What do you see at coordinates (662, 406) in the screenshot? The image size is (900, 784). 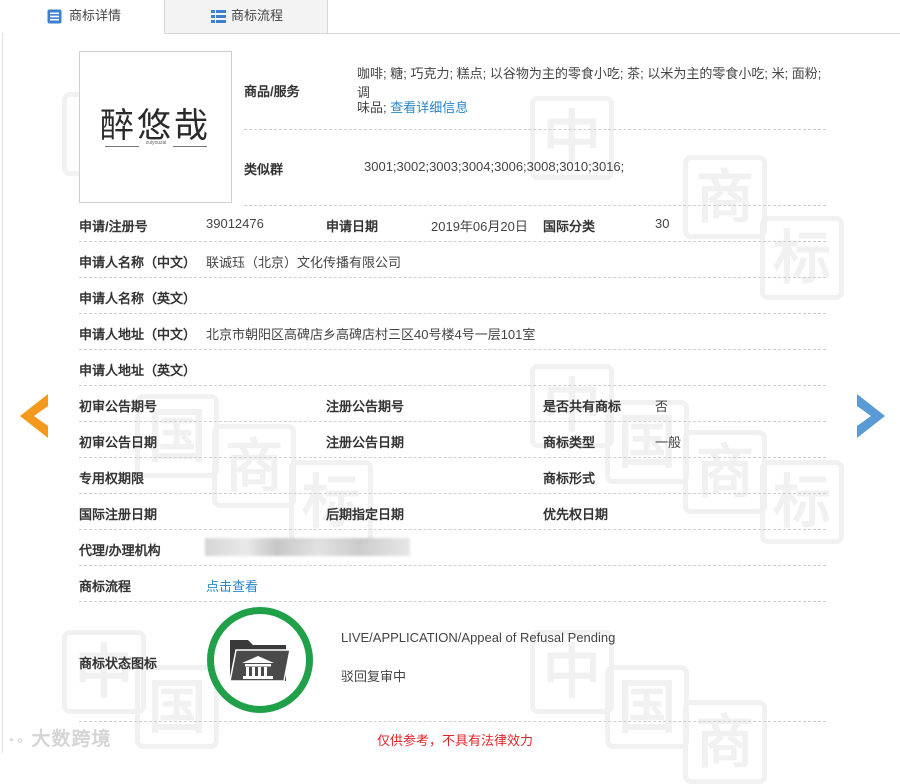 I see `shared-tm-value: 否` at bounding box center [662, 406].